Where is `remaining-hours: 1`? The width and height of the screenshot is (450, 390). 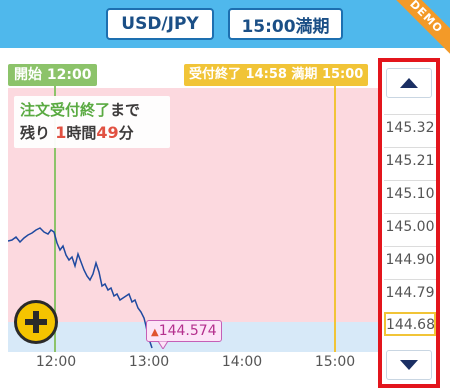
remaining-hours: 1 is located at coordinates (61, 132).